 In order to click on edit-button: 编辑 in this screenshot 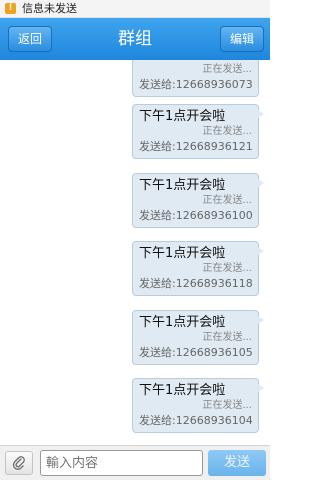, I will do `click(242, 39)`.